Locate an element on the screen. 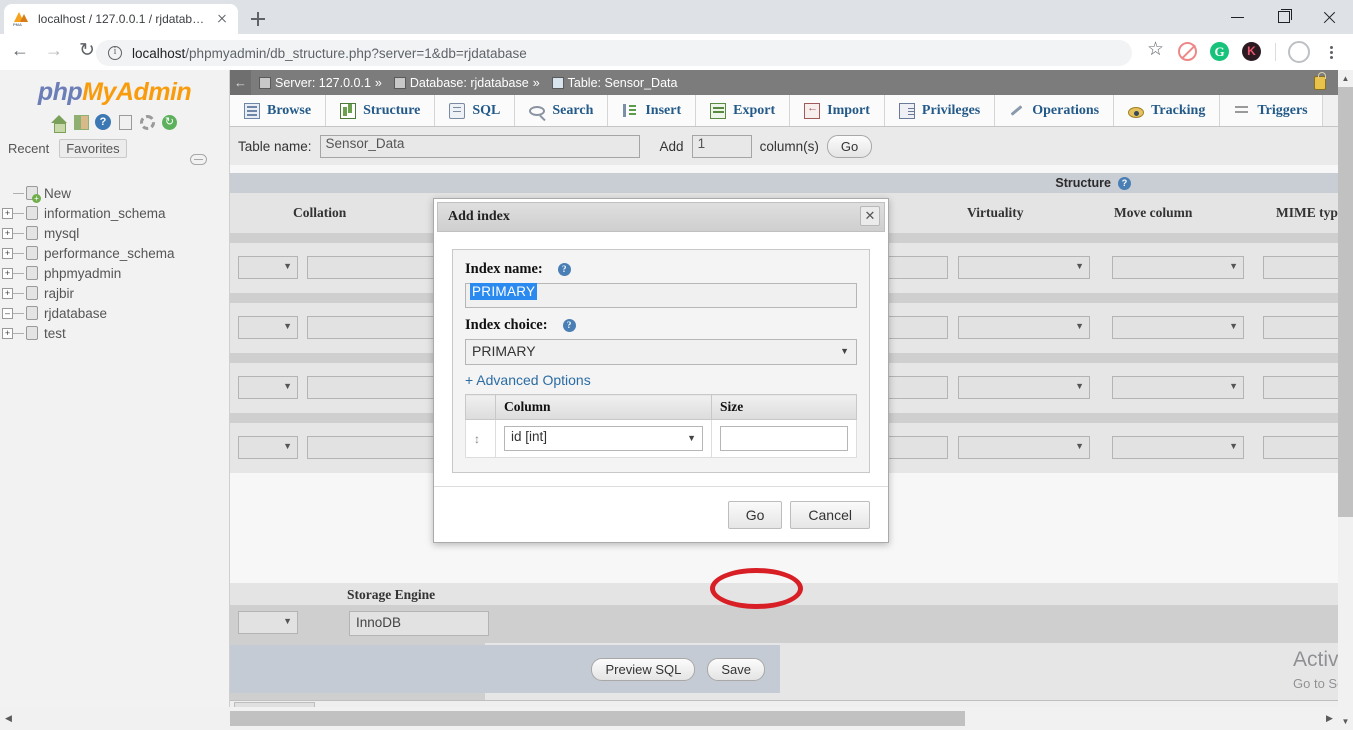 The height and width of the screenshot is (730, 1353). scroll-left-arrow: ◀ is located at coordinates (8, 718).